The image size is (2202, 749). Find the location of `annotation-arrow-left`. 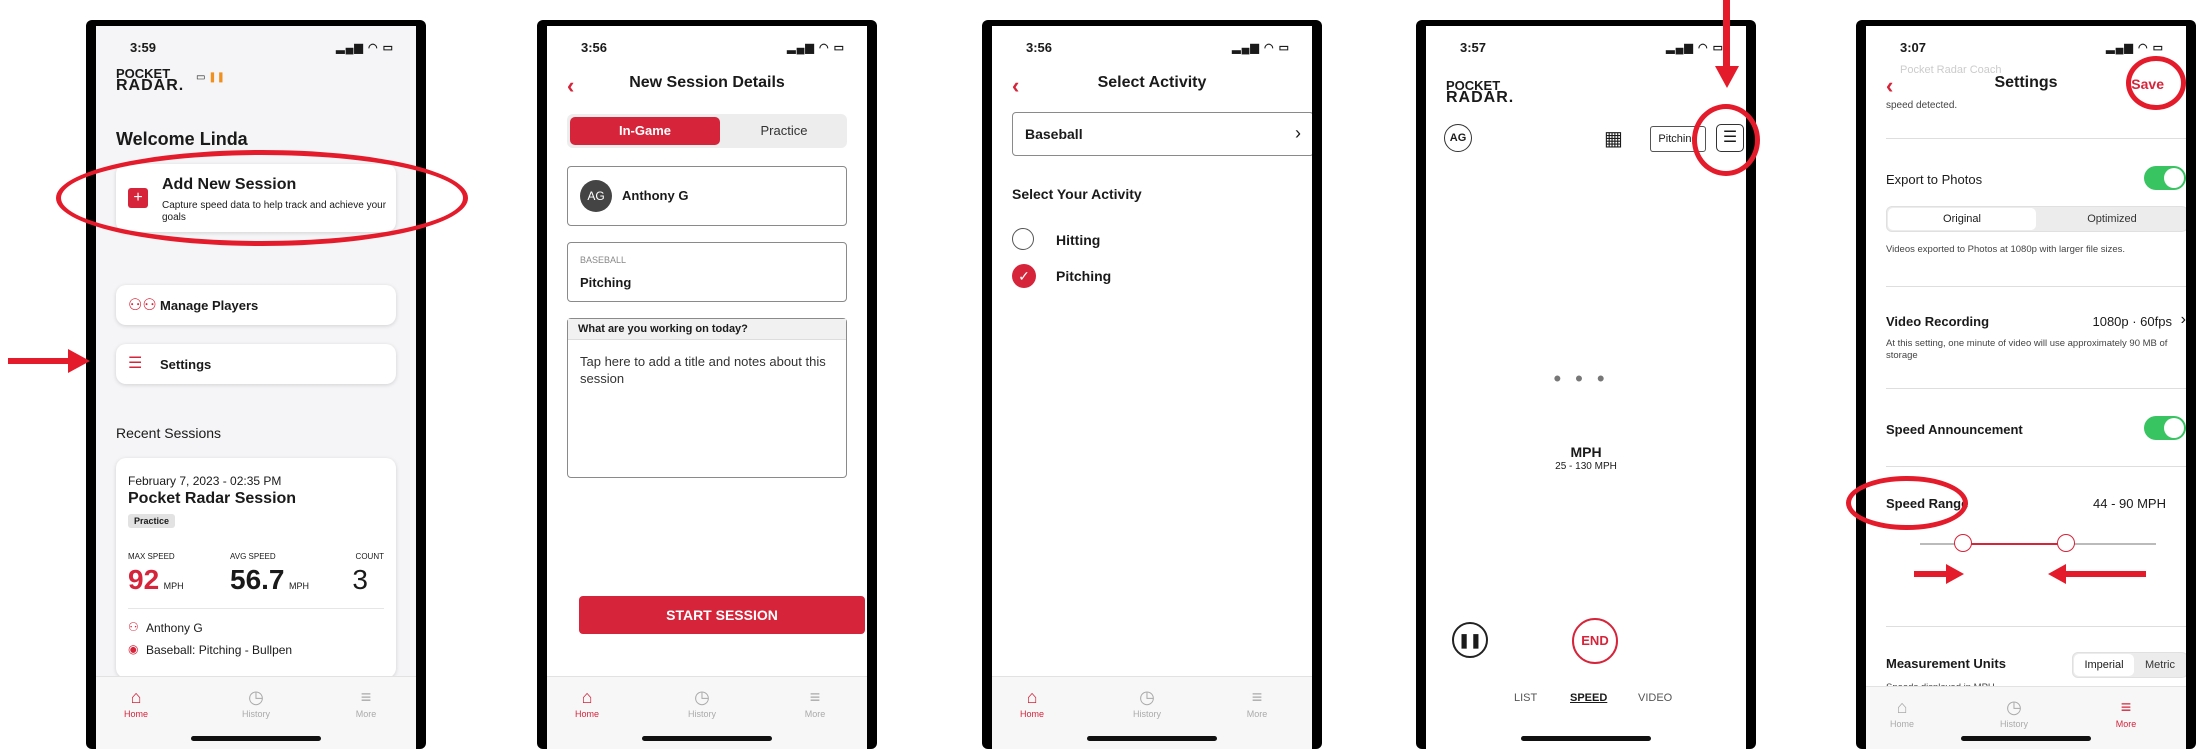

annotation-arrow-left is located at coordinates (2106, 574).